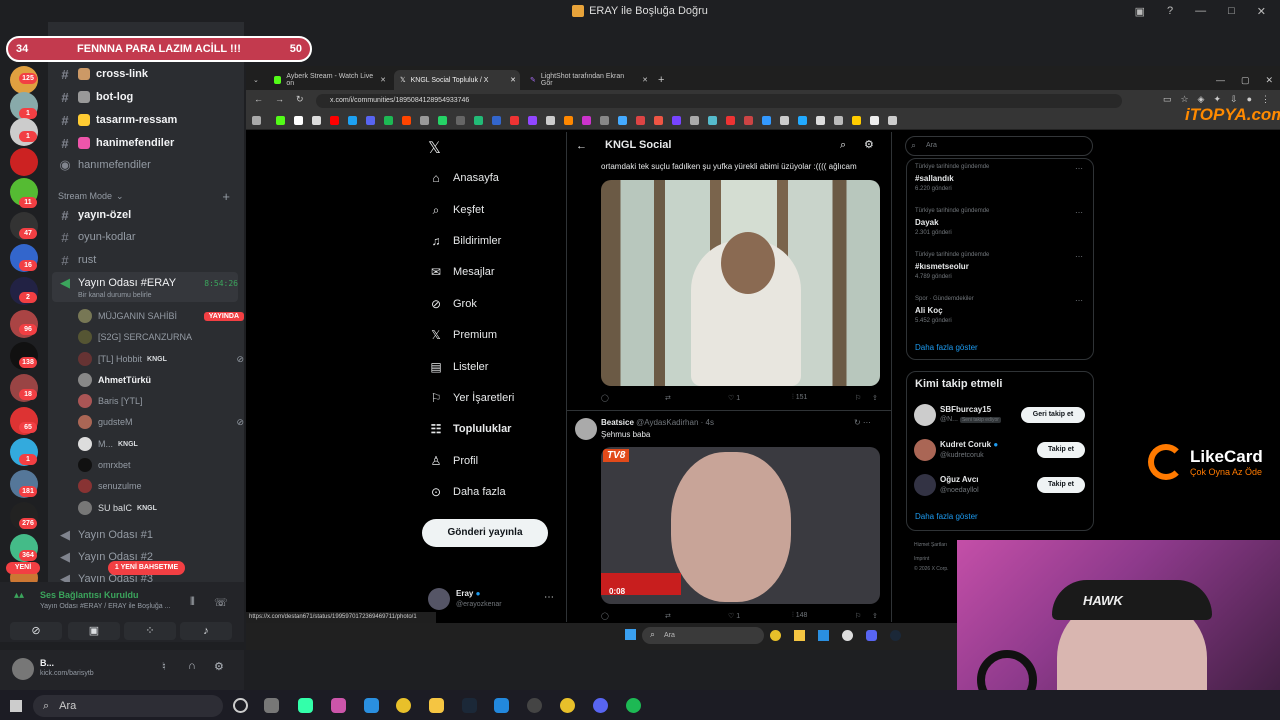 The width and height of the screenshot is (1280, 720). I want to click on headphones-icon: ∩, so click(192, 666).